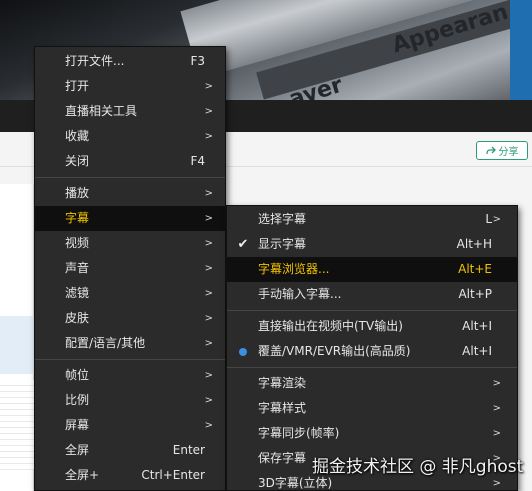 The height and width of the screenshot is (491, 532). Describe the element at coordinates (77, 161) in the screenshot. I see `menu-item-label: 关闭` at that location.